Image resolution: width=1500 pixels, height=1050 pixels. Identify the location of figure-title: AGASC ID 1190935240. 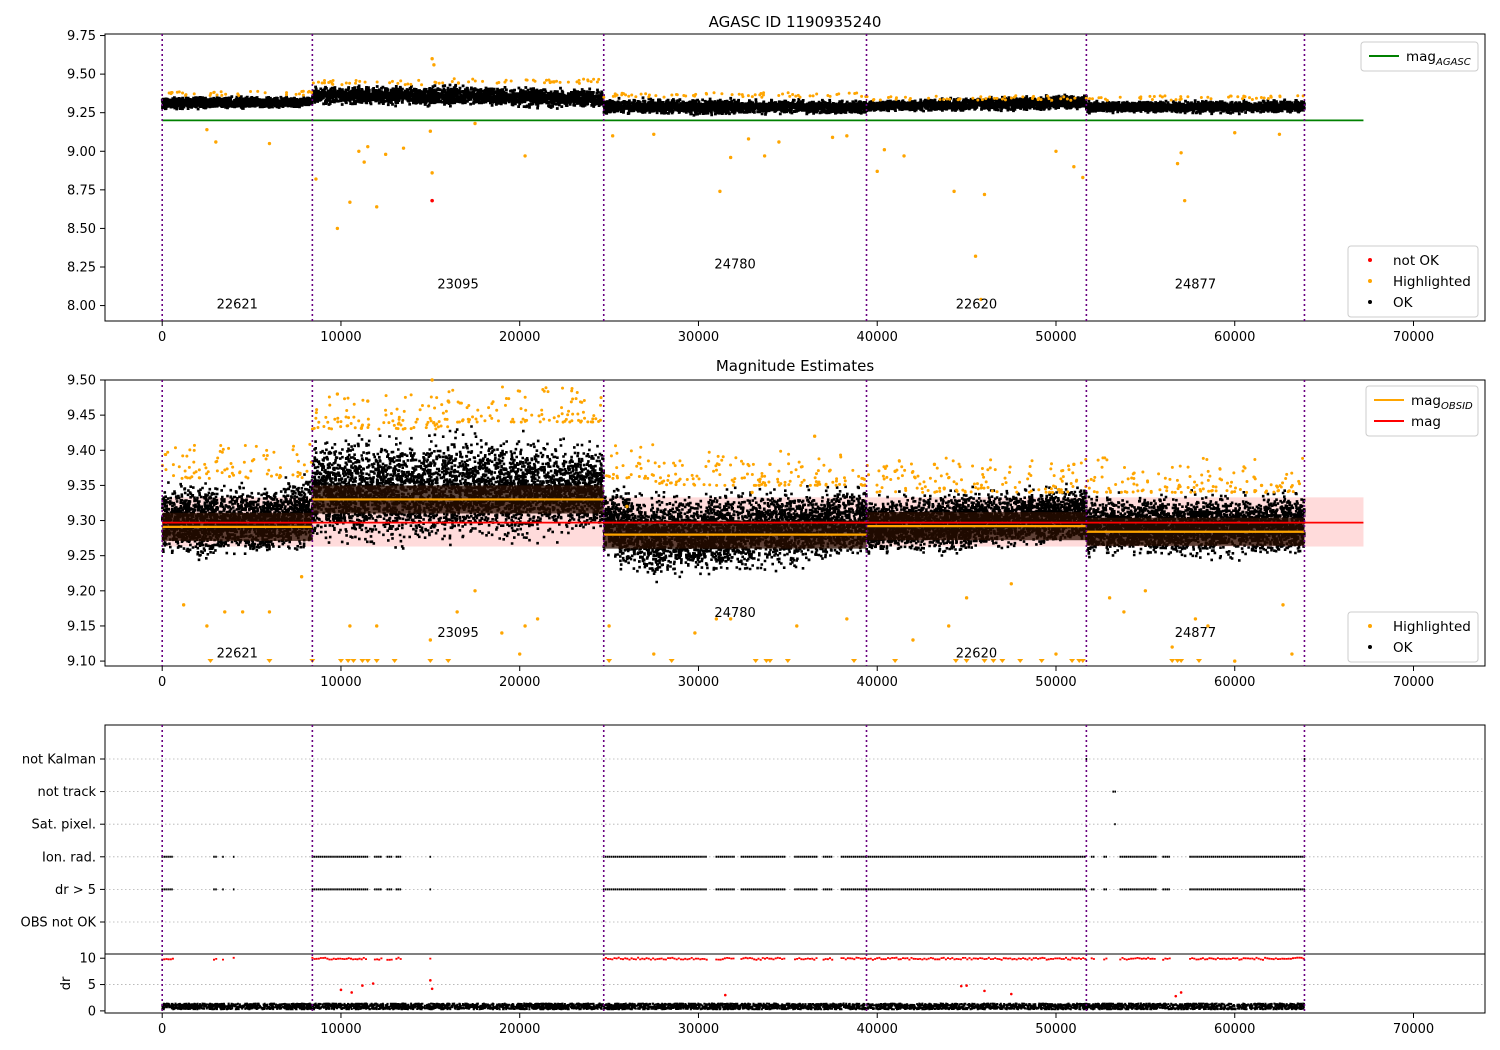
(795, 22).